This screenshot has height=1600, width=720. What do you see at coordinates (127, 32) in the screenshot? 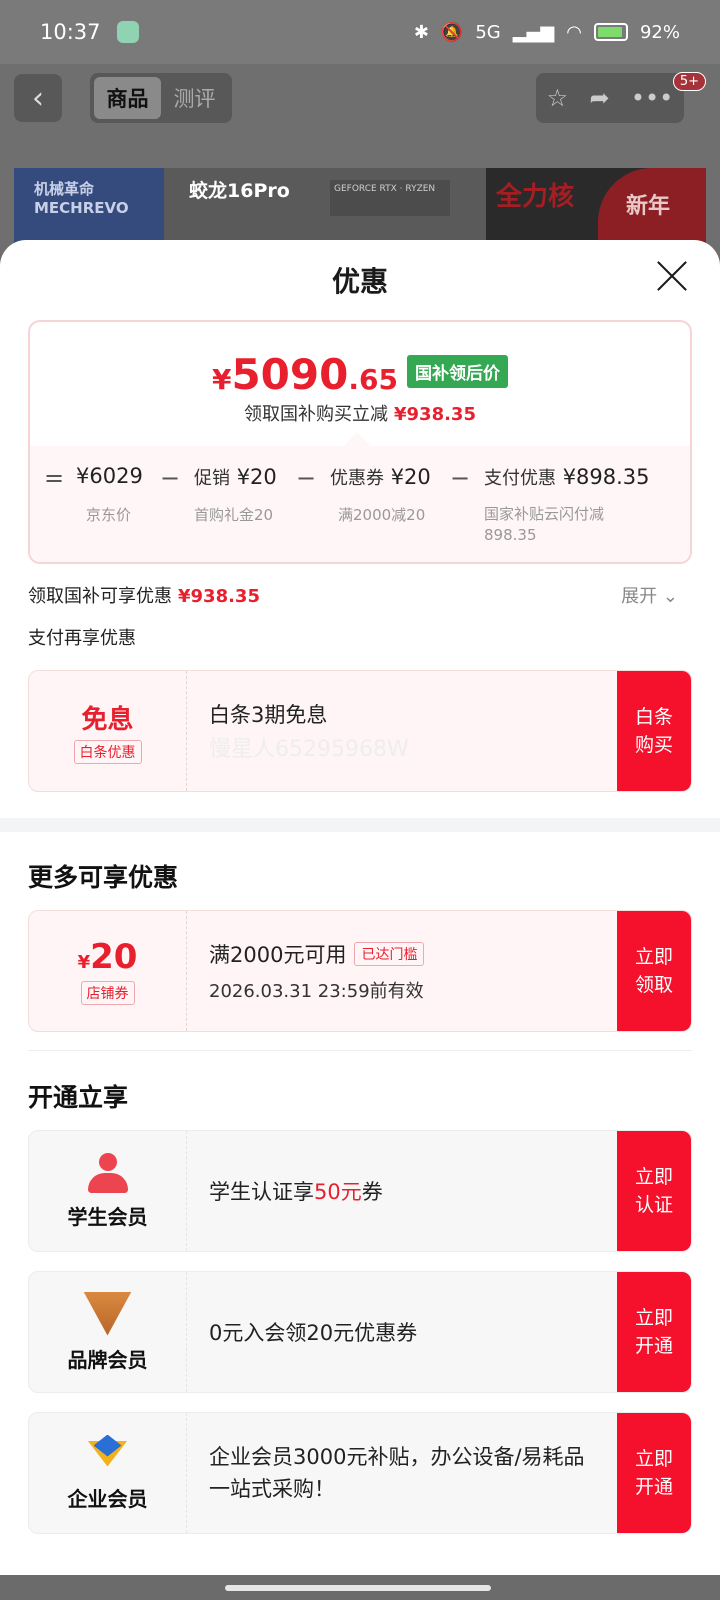
I see `app-notification-icon` at bounding box center [127, 32].